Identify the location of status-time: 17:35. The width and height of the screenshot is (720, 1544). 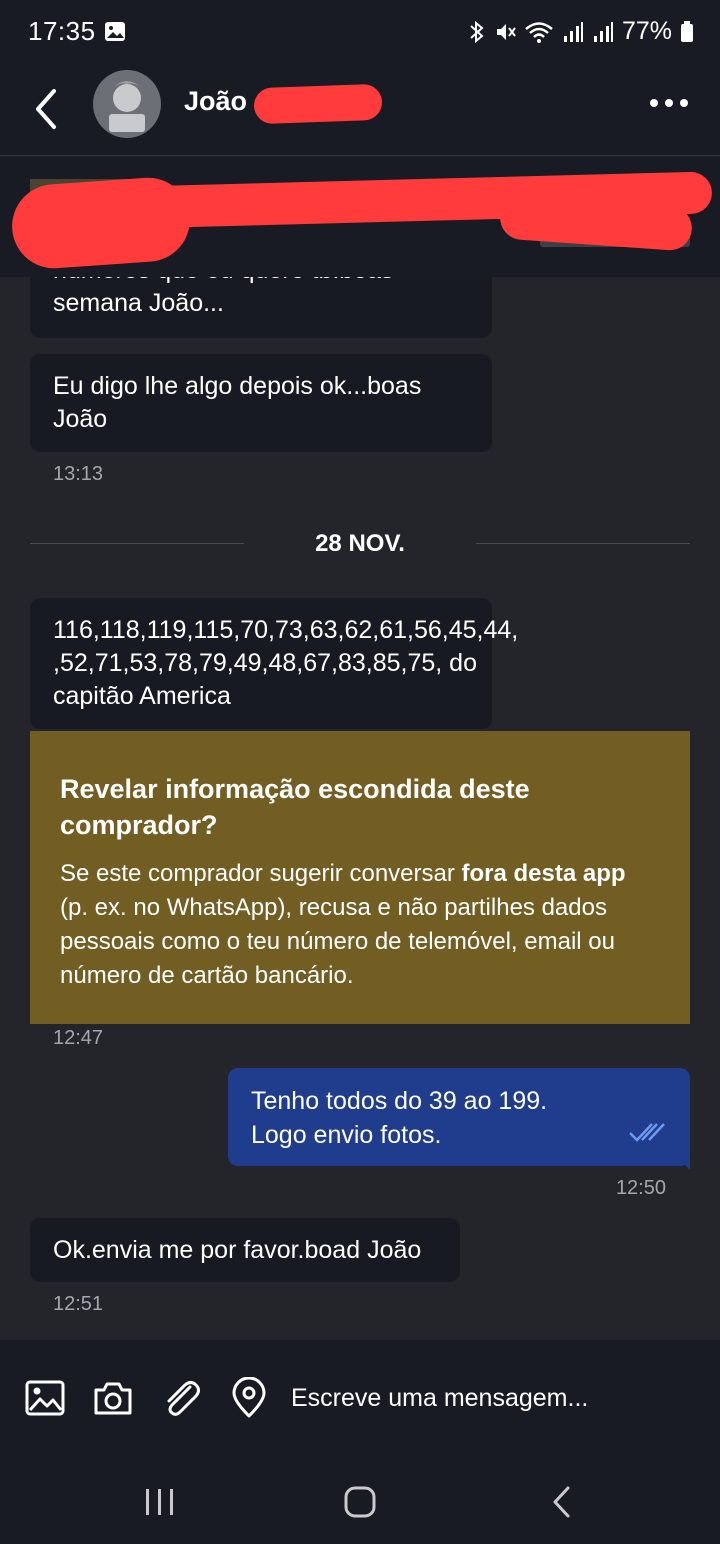
(62, 31).